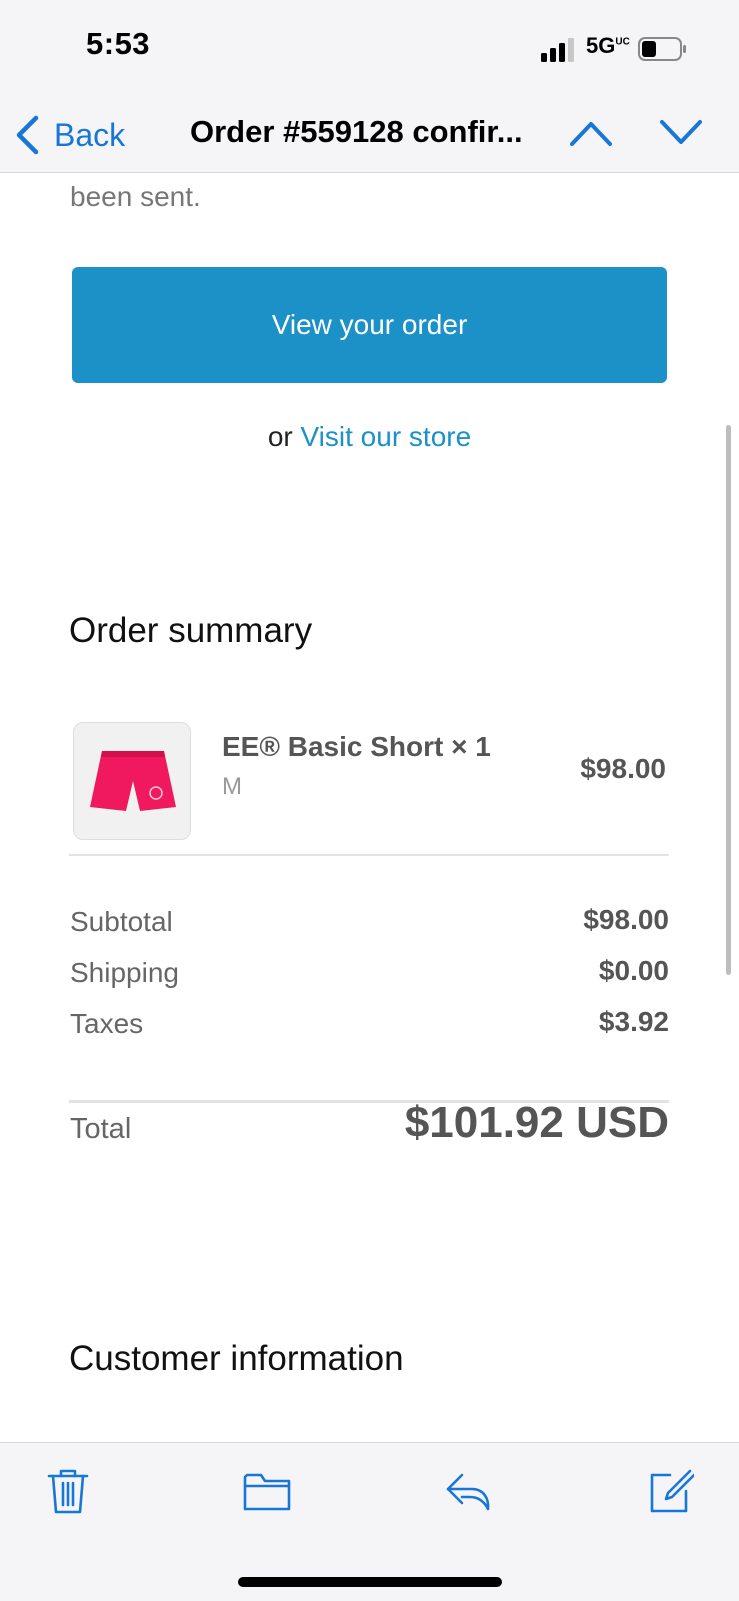  I want to click on total-value: $101.92 USD, so click(536, 1122).